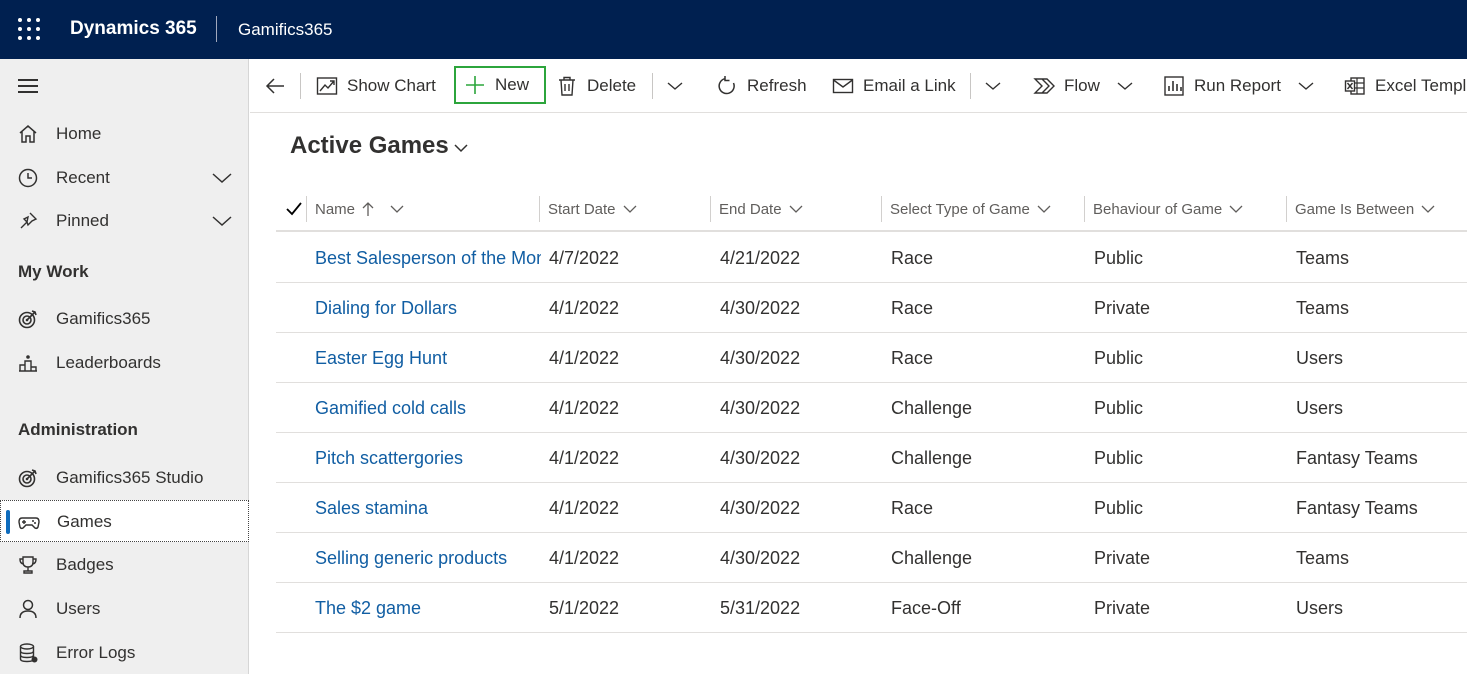 The image size is (1467, 674). What do you see at coordinates (82, 220) in the screenshot?
I see `sidebar-item-label: Pinned` at bounding box center [82, 220].